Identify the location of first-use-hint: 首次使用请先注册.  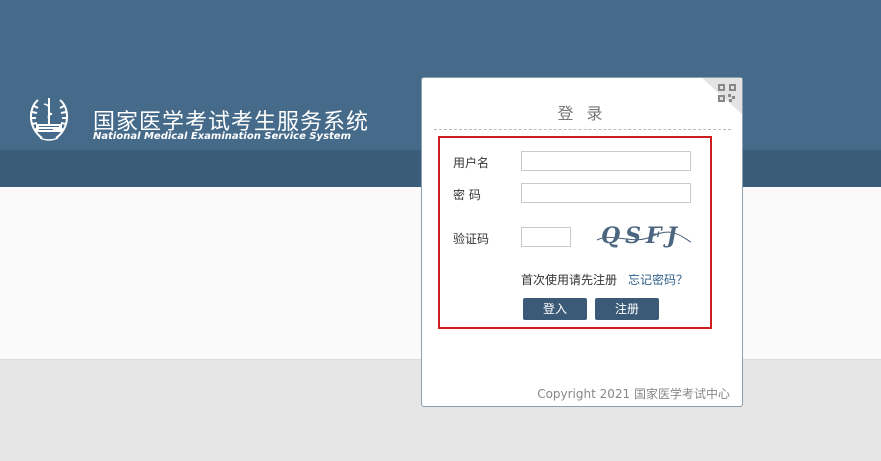
(569, 280).